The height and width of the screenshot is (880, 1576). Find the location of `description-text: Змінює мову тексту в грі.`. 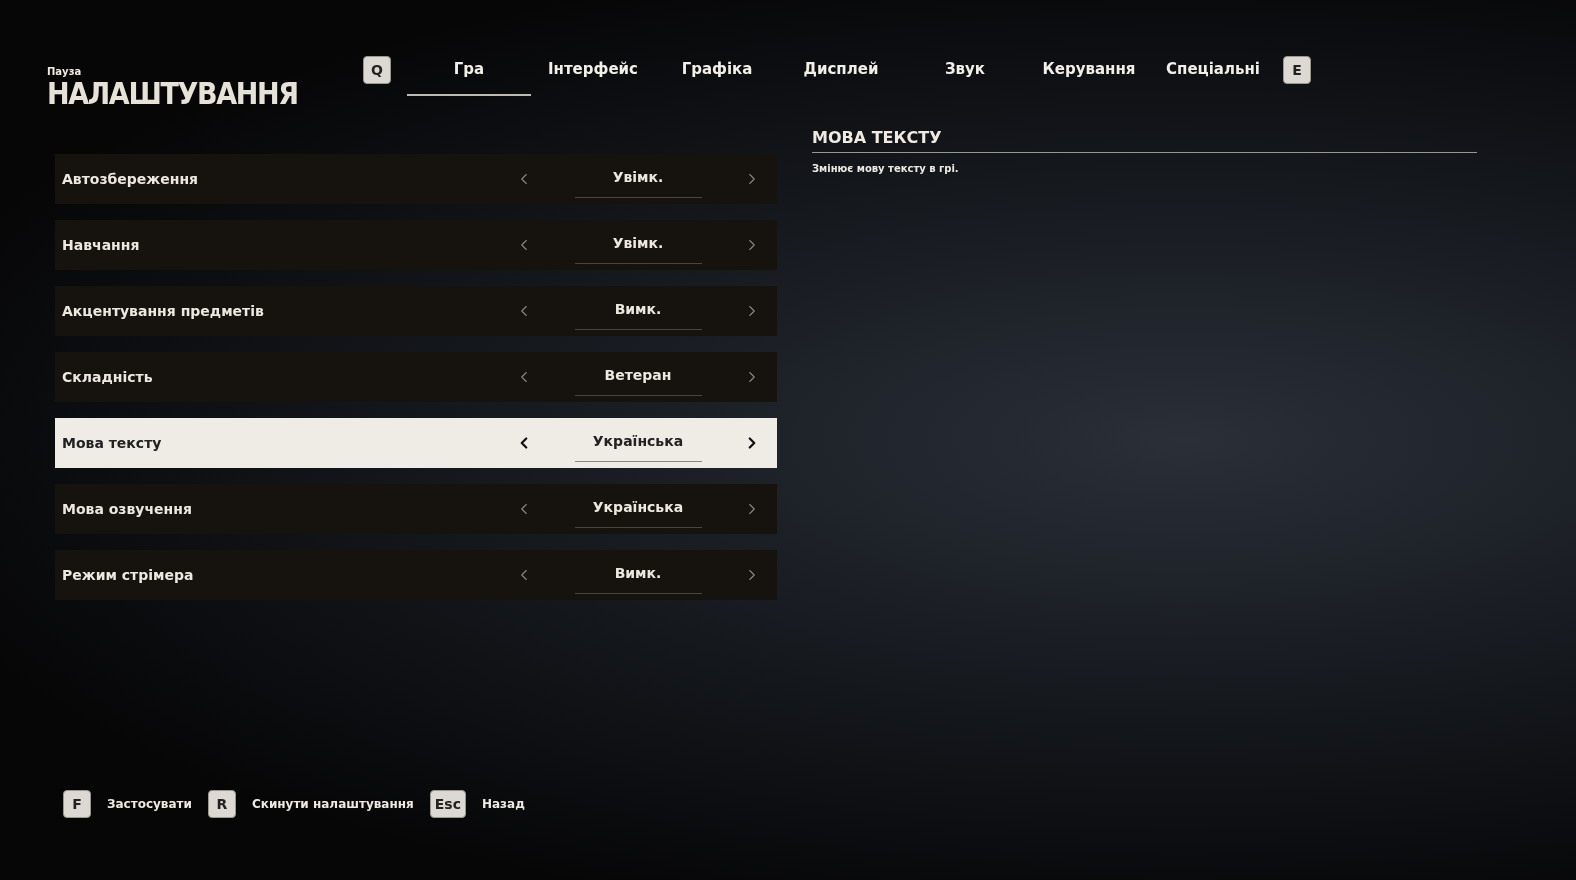

description-text: Змінює мову тексту в грі. is located at coordinates (886, 169).